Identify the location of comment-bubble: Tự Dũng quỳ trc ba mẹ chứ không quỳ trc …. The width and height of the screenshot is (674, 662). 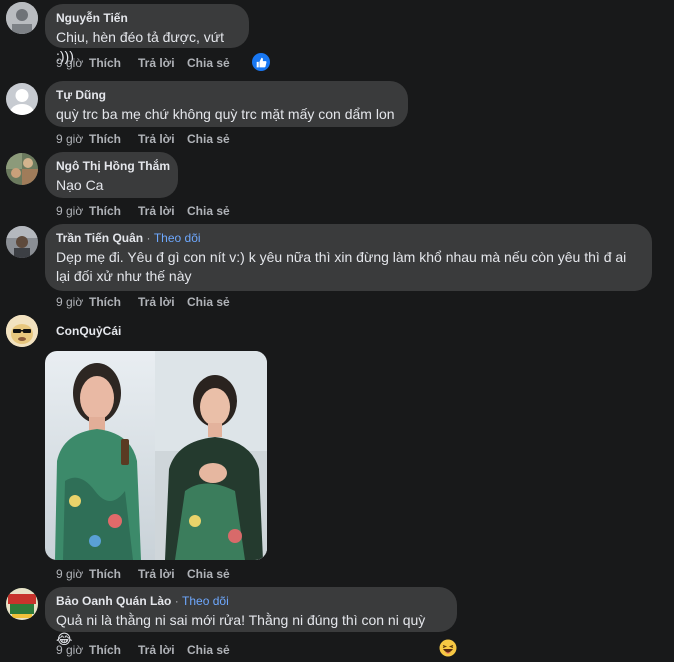
(226, 104).